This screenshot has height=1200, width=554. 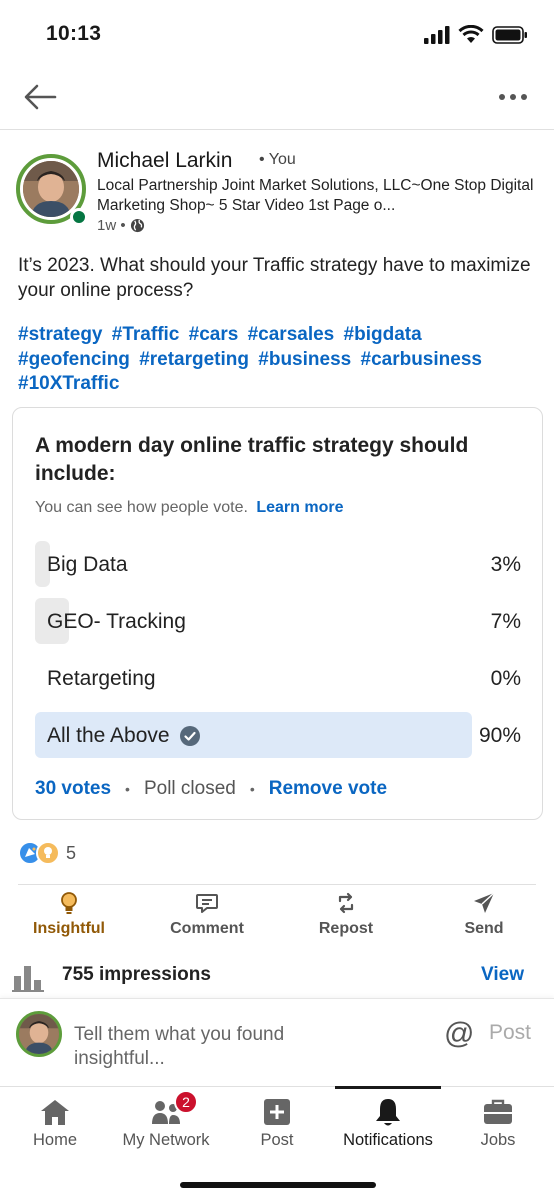 I want to click on action-bar: Insightful Comment Repost Send, so click(x=277, y=920).